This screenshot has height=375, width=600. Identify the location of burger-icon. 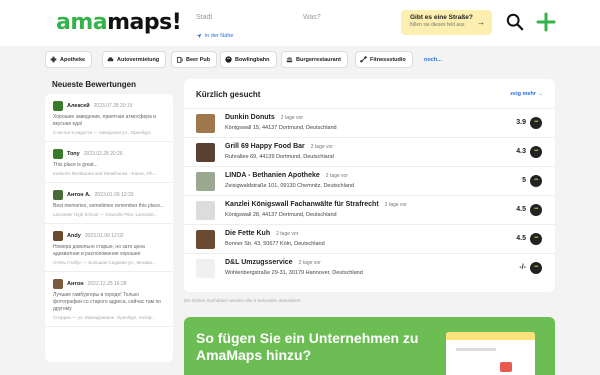
(289, 60).